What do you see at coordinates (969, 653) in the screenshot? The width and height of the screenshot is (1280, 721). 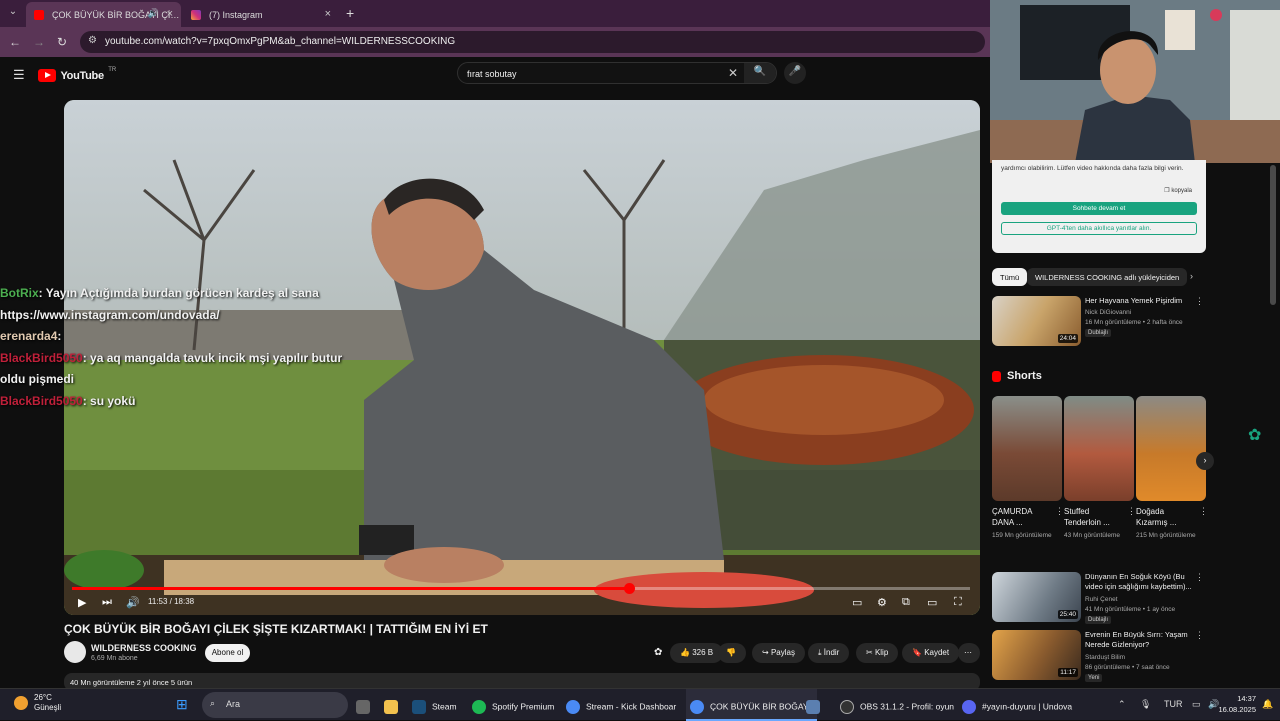 I see `more-actions-icon: ⋯` at bounding box center [969, 653].